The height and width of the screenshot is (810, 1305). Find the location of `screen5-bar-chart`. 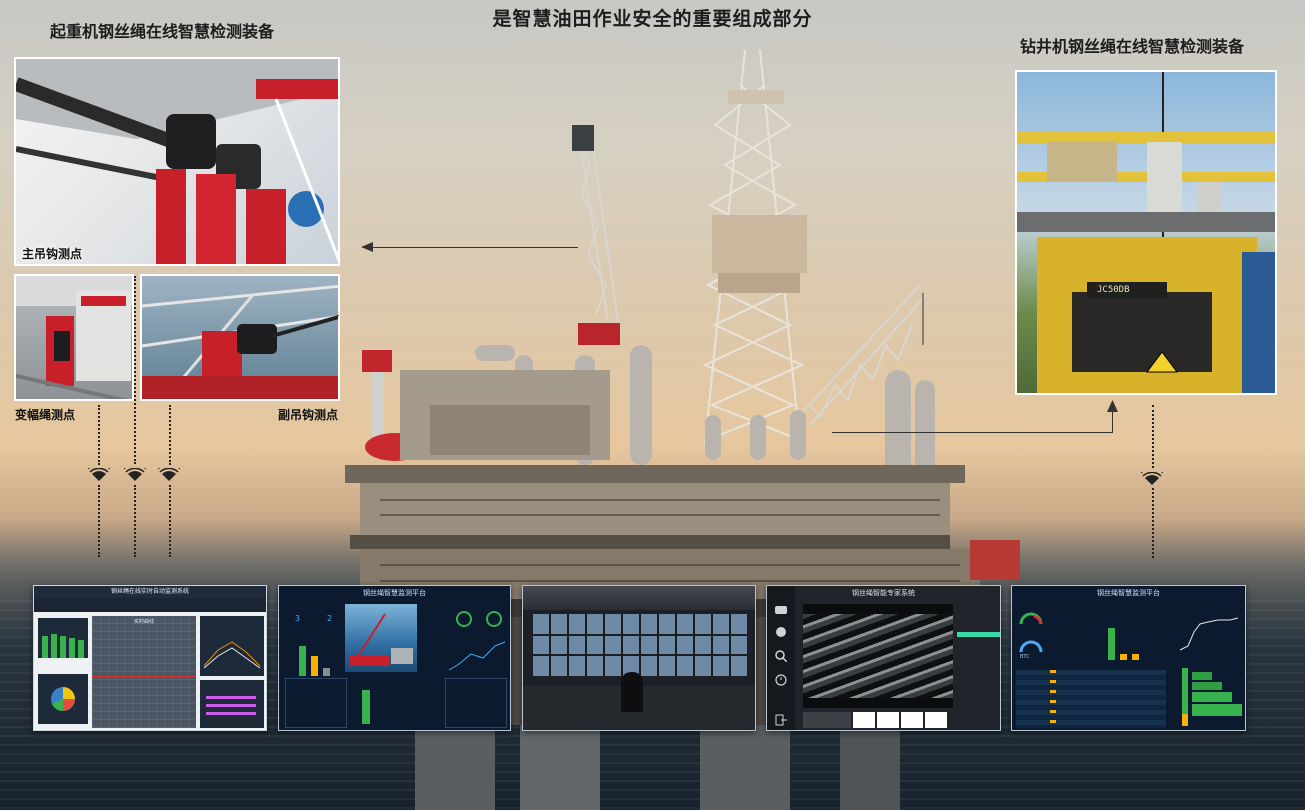

screen5-bar-chart is located at coordinates (1123, 644).